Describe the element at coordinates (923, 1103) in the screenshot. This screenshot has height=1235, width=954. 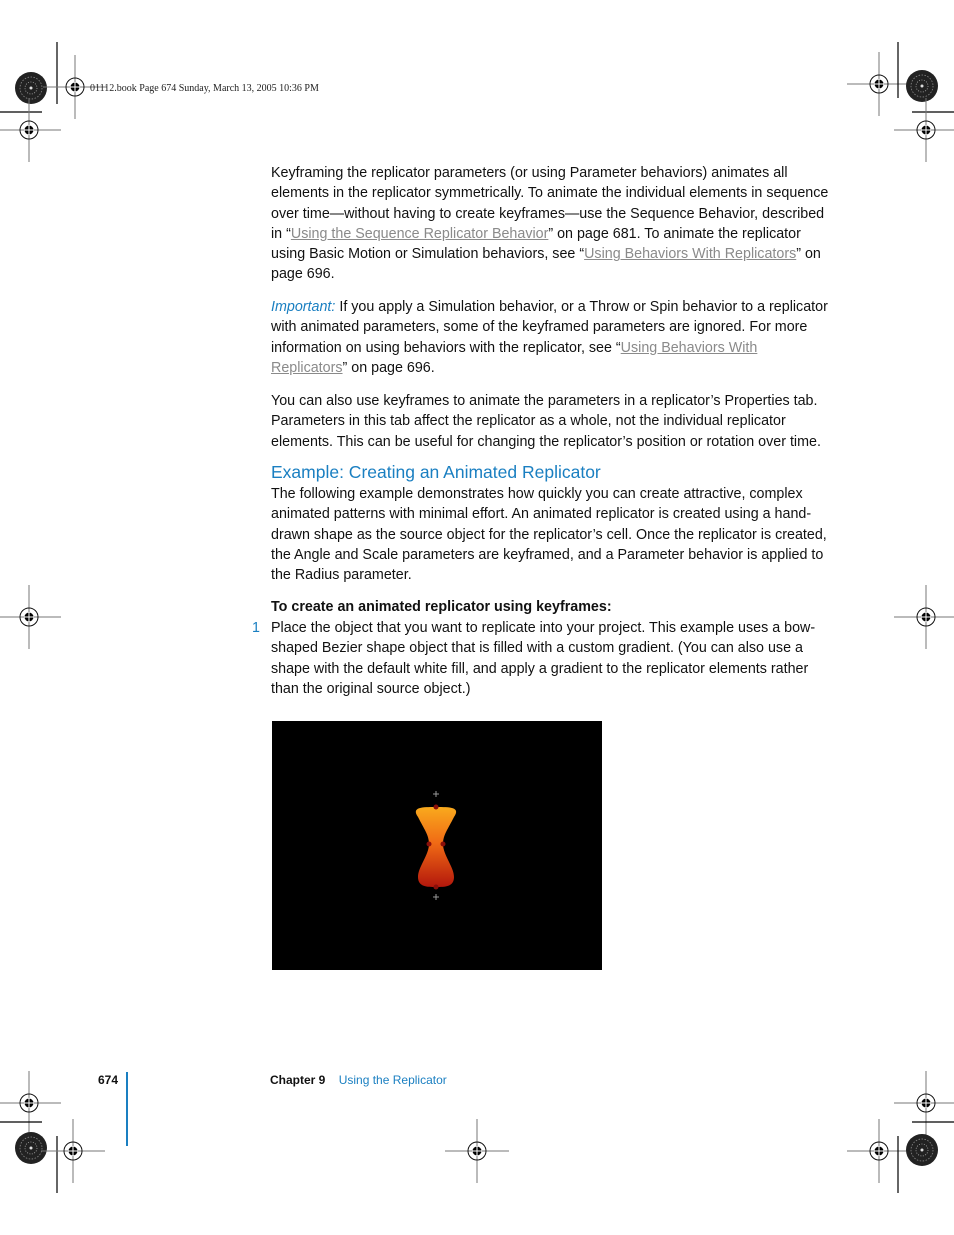
I see `registration-mark-right-bottom` at that location.